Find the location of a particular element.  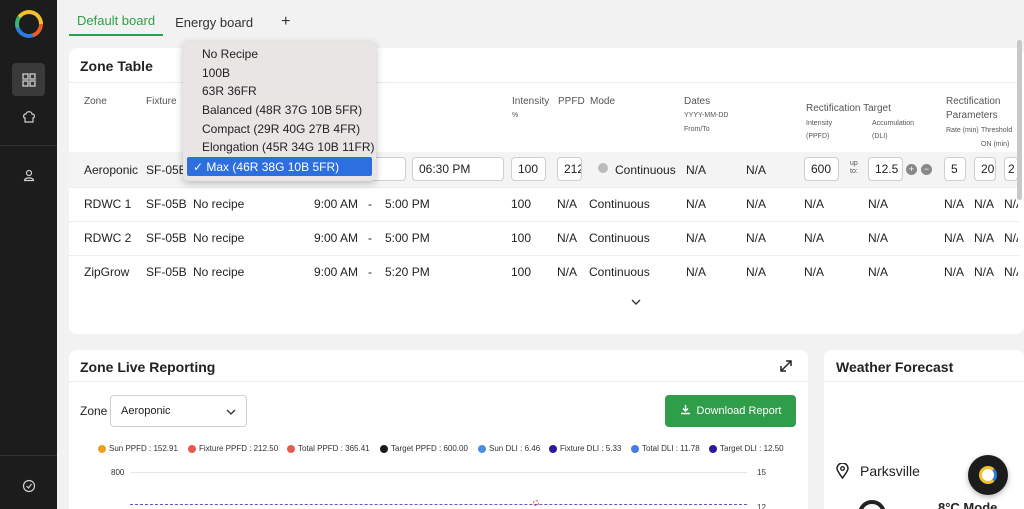

settings-check-icon is located at coordinates (28, 485).